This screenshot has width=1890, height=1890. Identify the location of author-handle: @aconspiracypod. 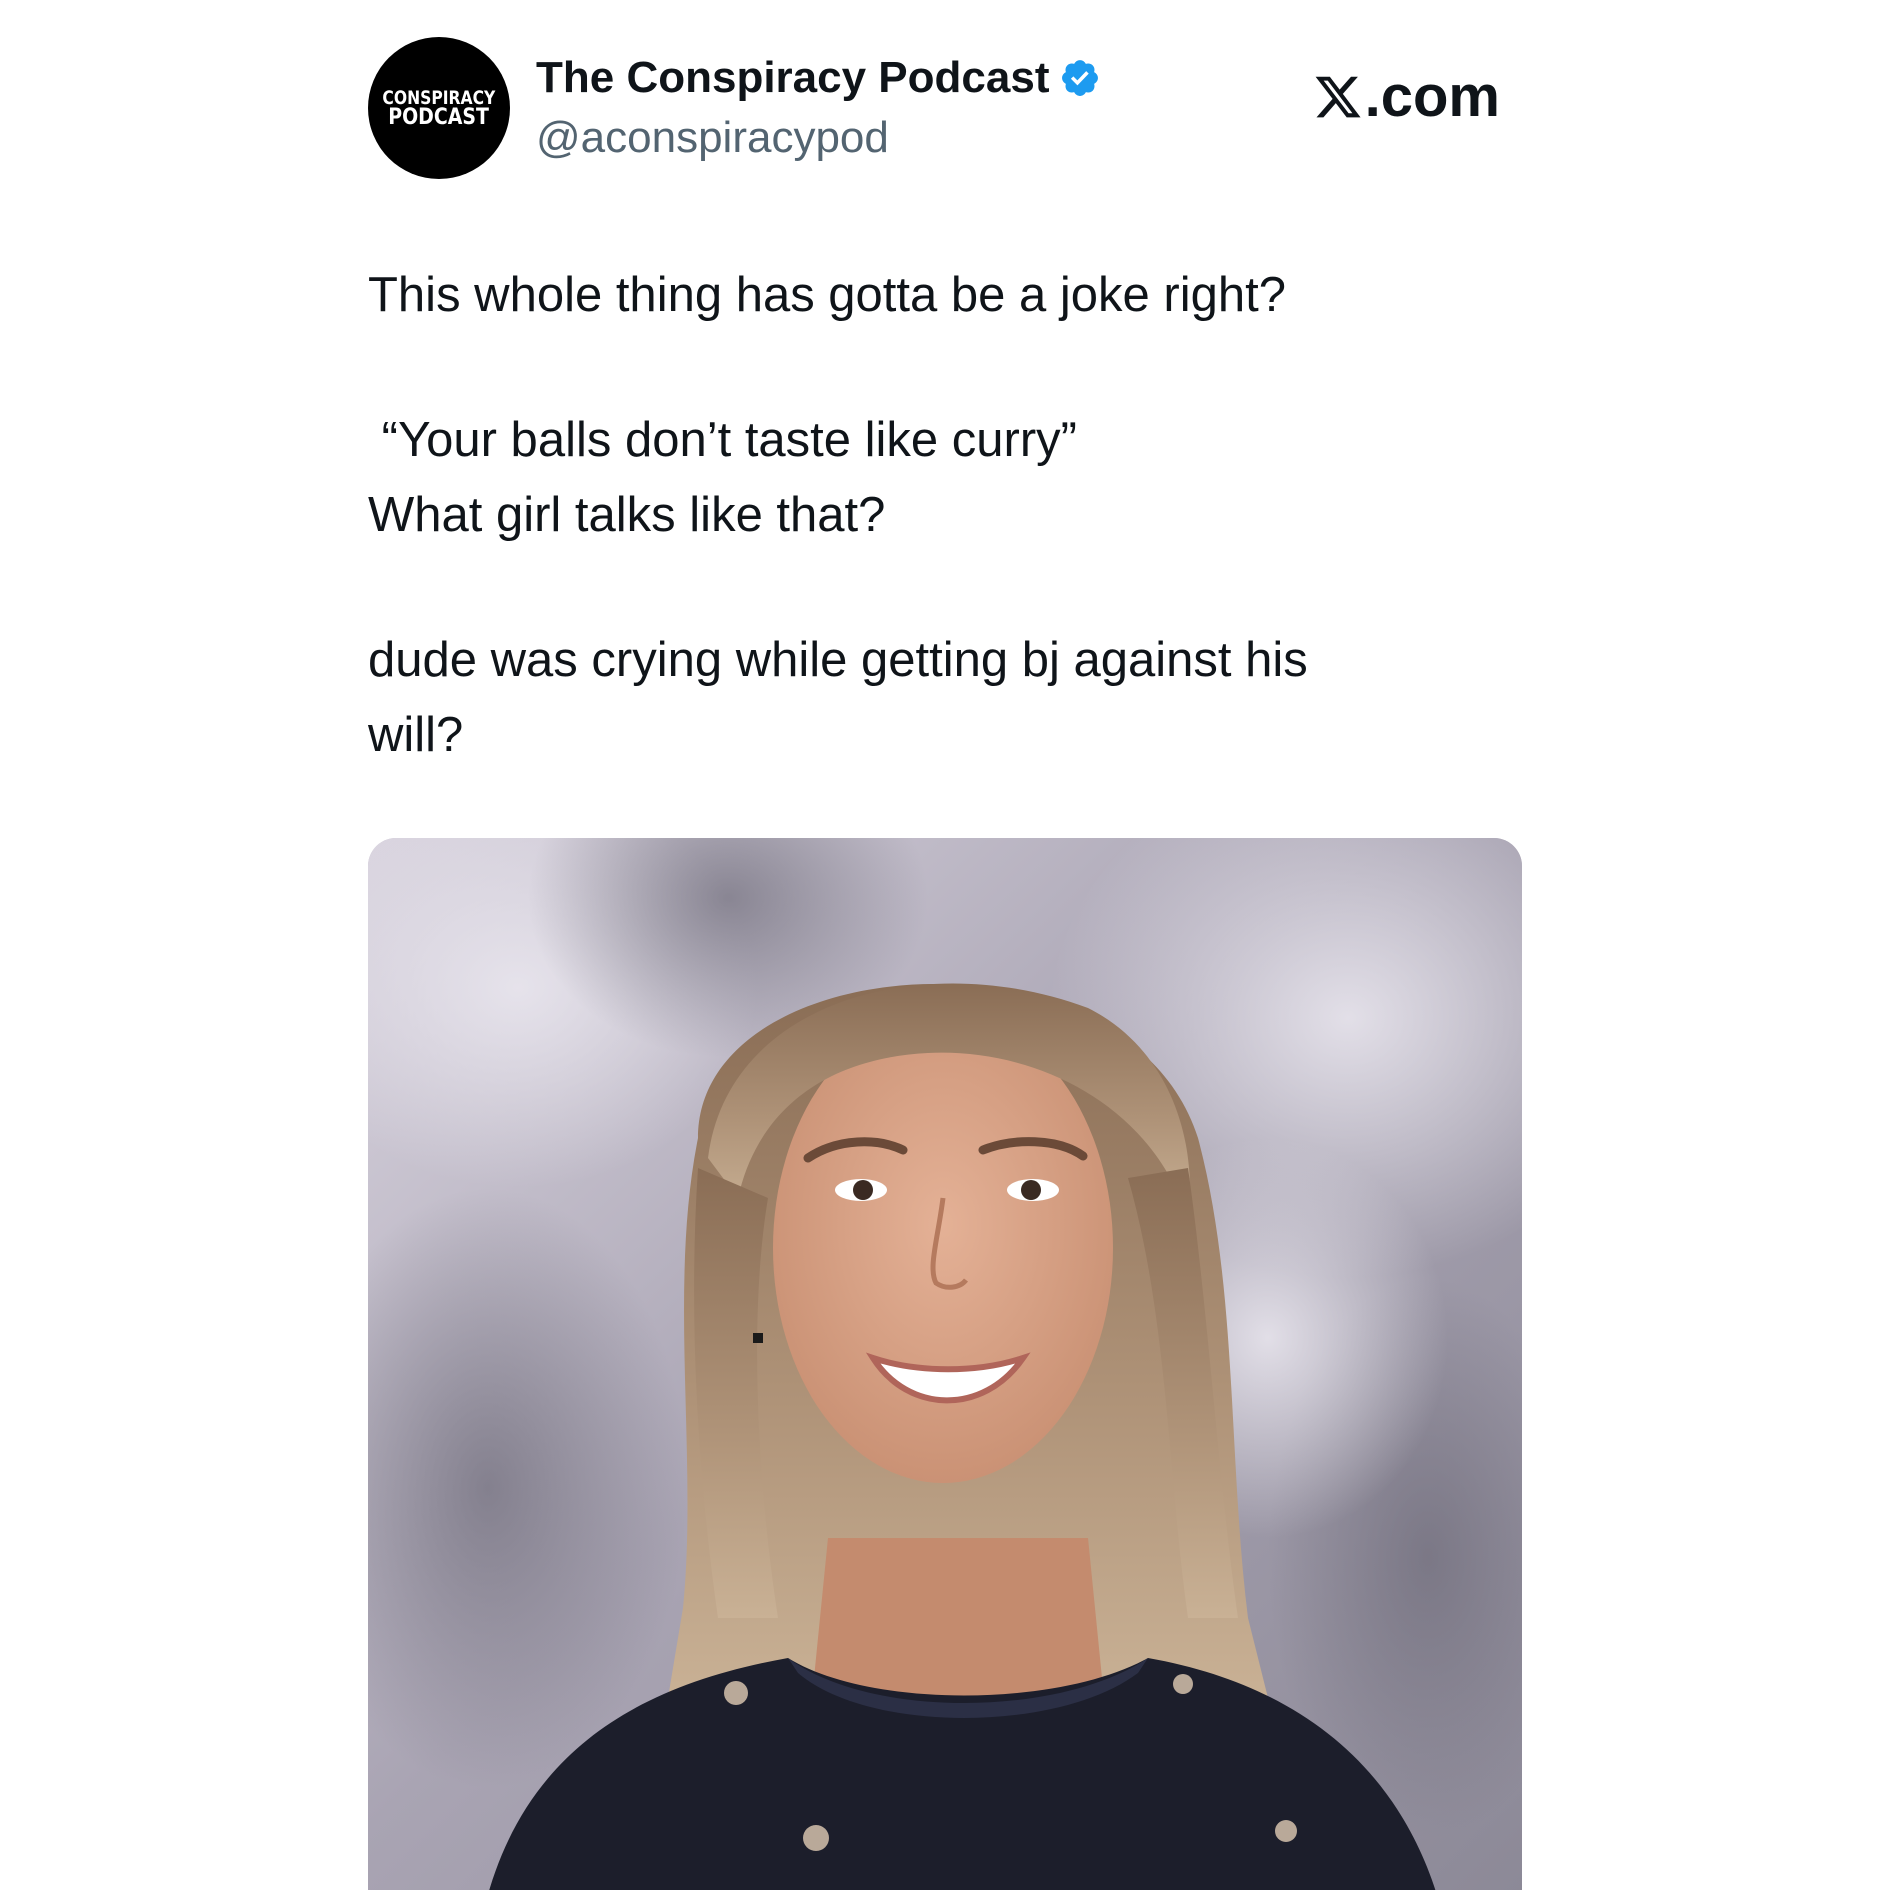
(712, 138).